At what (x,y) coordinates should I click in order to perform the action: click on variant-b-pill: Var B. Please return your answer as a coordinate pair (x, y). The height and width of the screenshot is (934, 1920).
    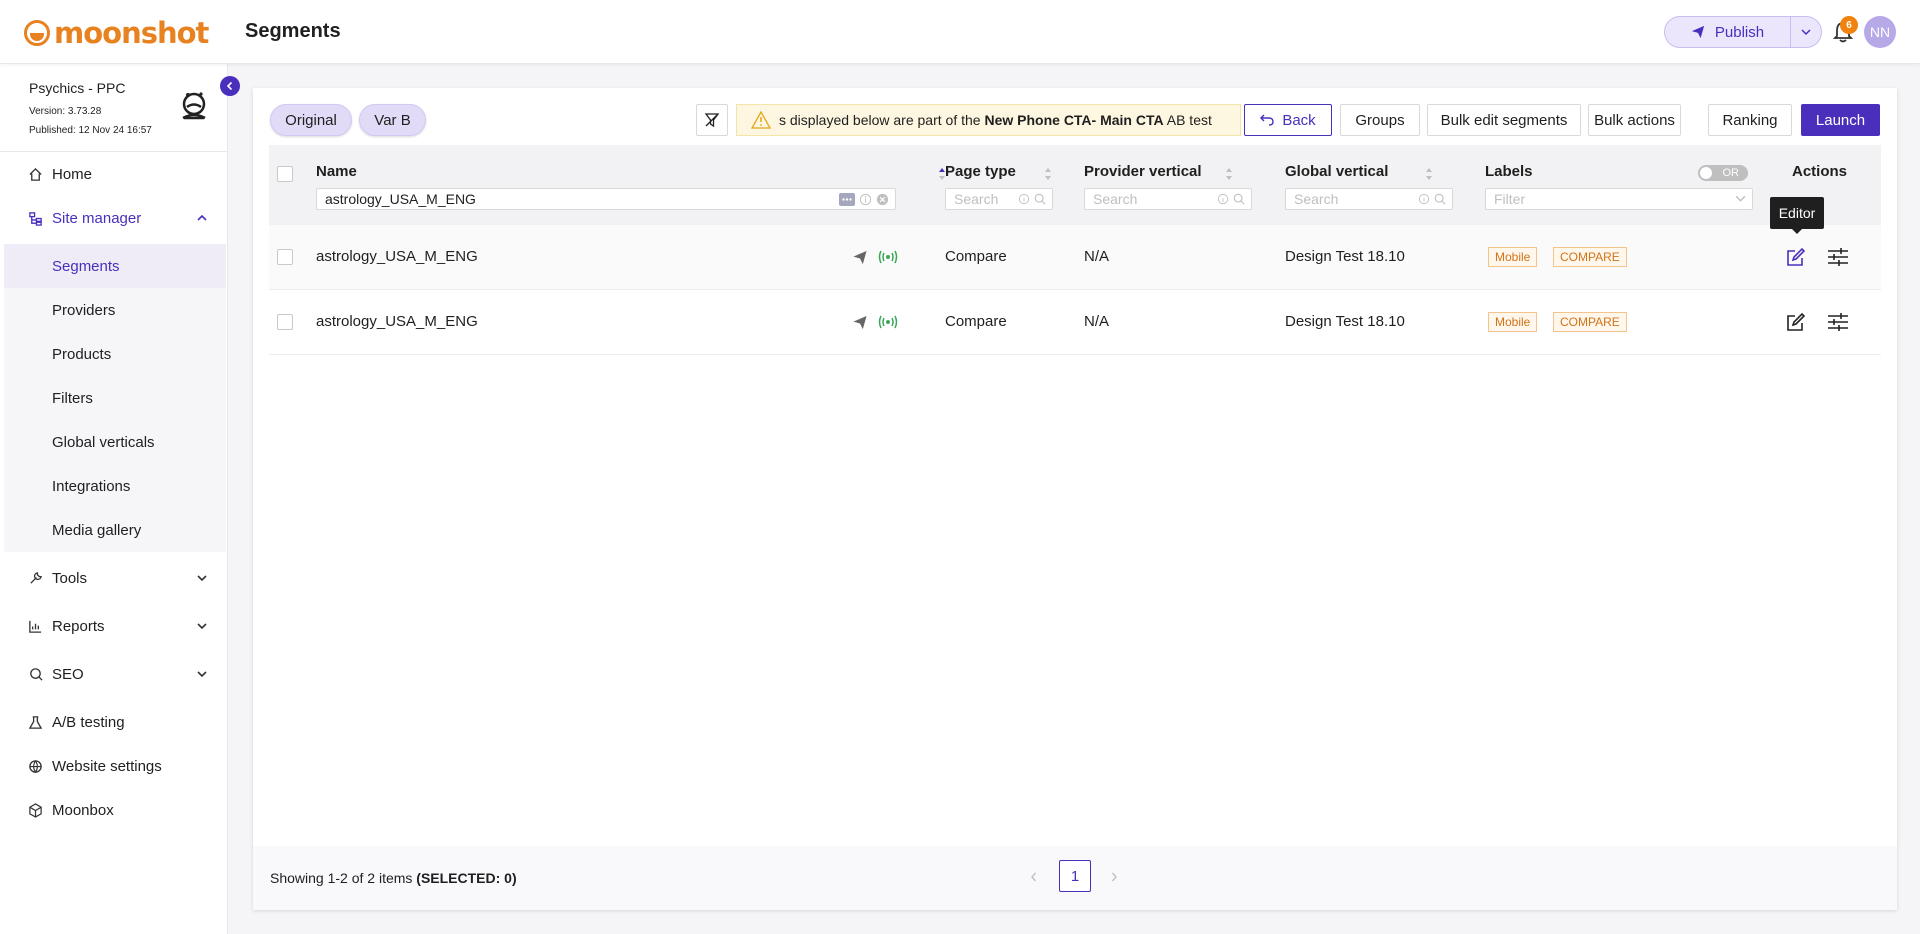
    Looking at the image, I should click on (392, 120).